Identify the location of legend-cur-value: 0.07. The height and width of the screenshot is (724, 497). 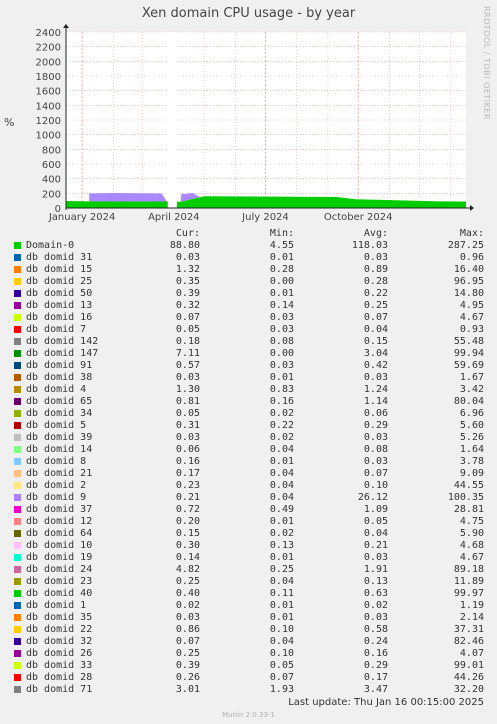
(187, 641).